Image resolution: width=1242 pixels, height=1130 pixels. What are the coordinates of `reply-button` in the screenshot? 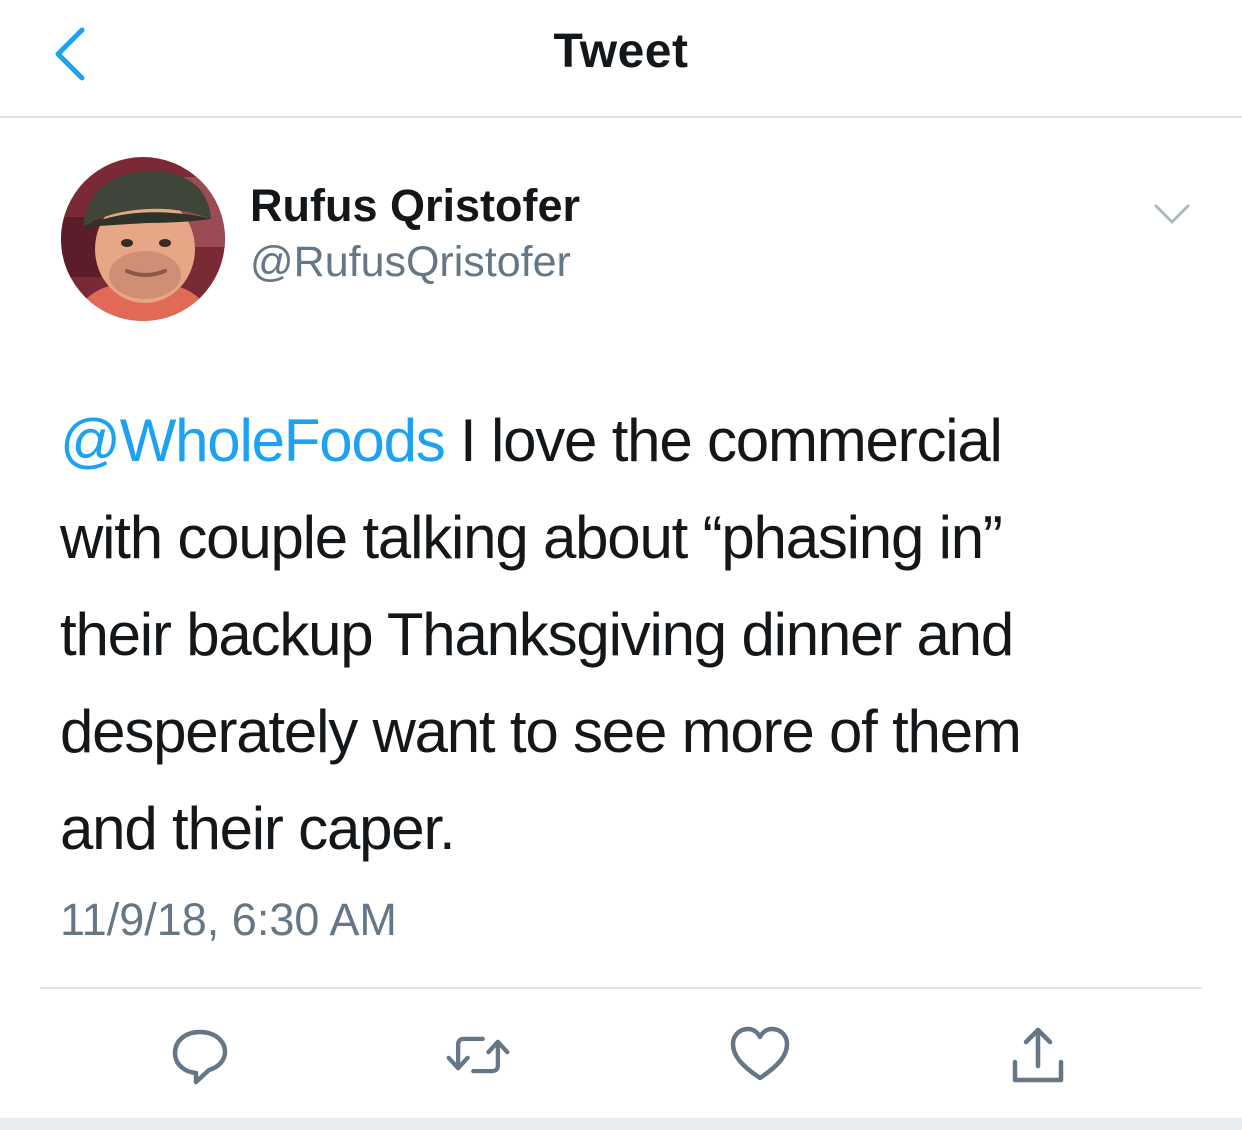 It's located at (200, 1055).